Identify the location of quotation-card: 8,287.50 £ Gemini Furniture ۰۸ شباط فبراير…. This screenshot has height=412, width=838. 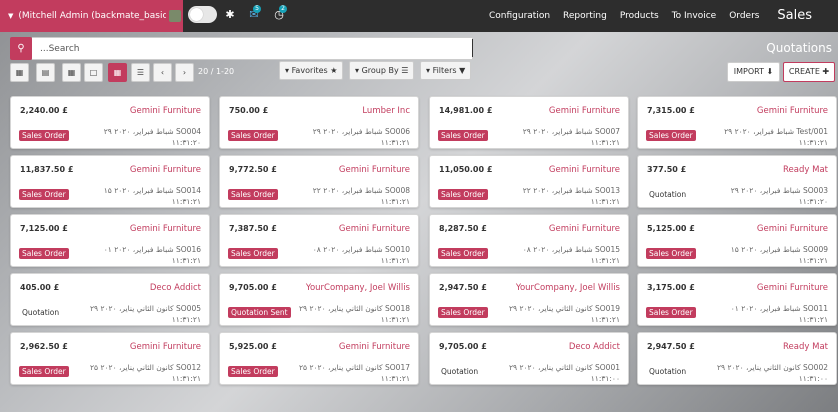
(529, 240).